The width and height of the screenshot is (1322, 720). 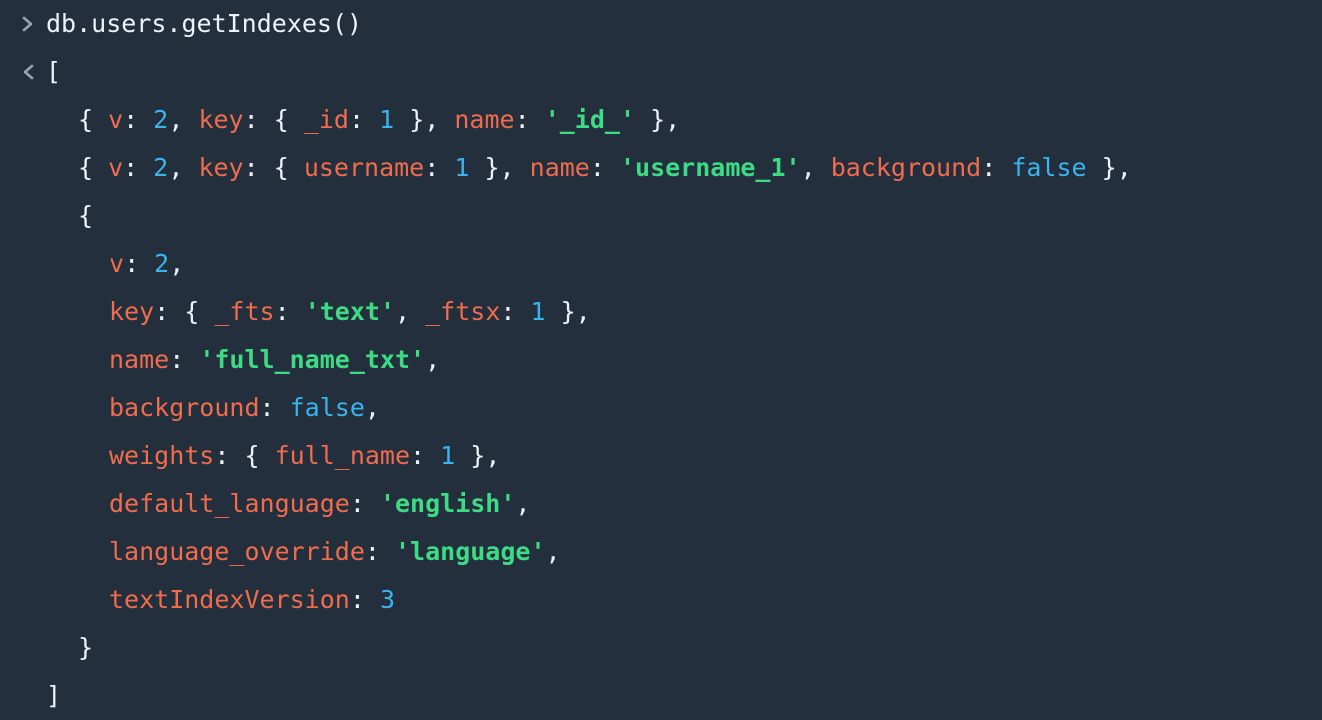 What do you see at coordinates (710, 167) in the screenshot?
I see `string-value: 'username_1'` at bounding box center [710, 167].